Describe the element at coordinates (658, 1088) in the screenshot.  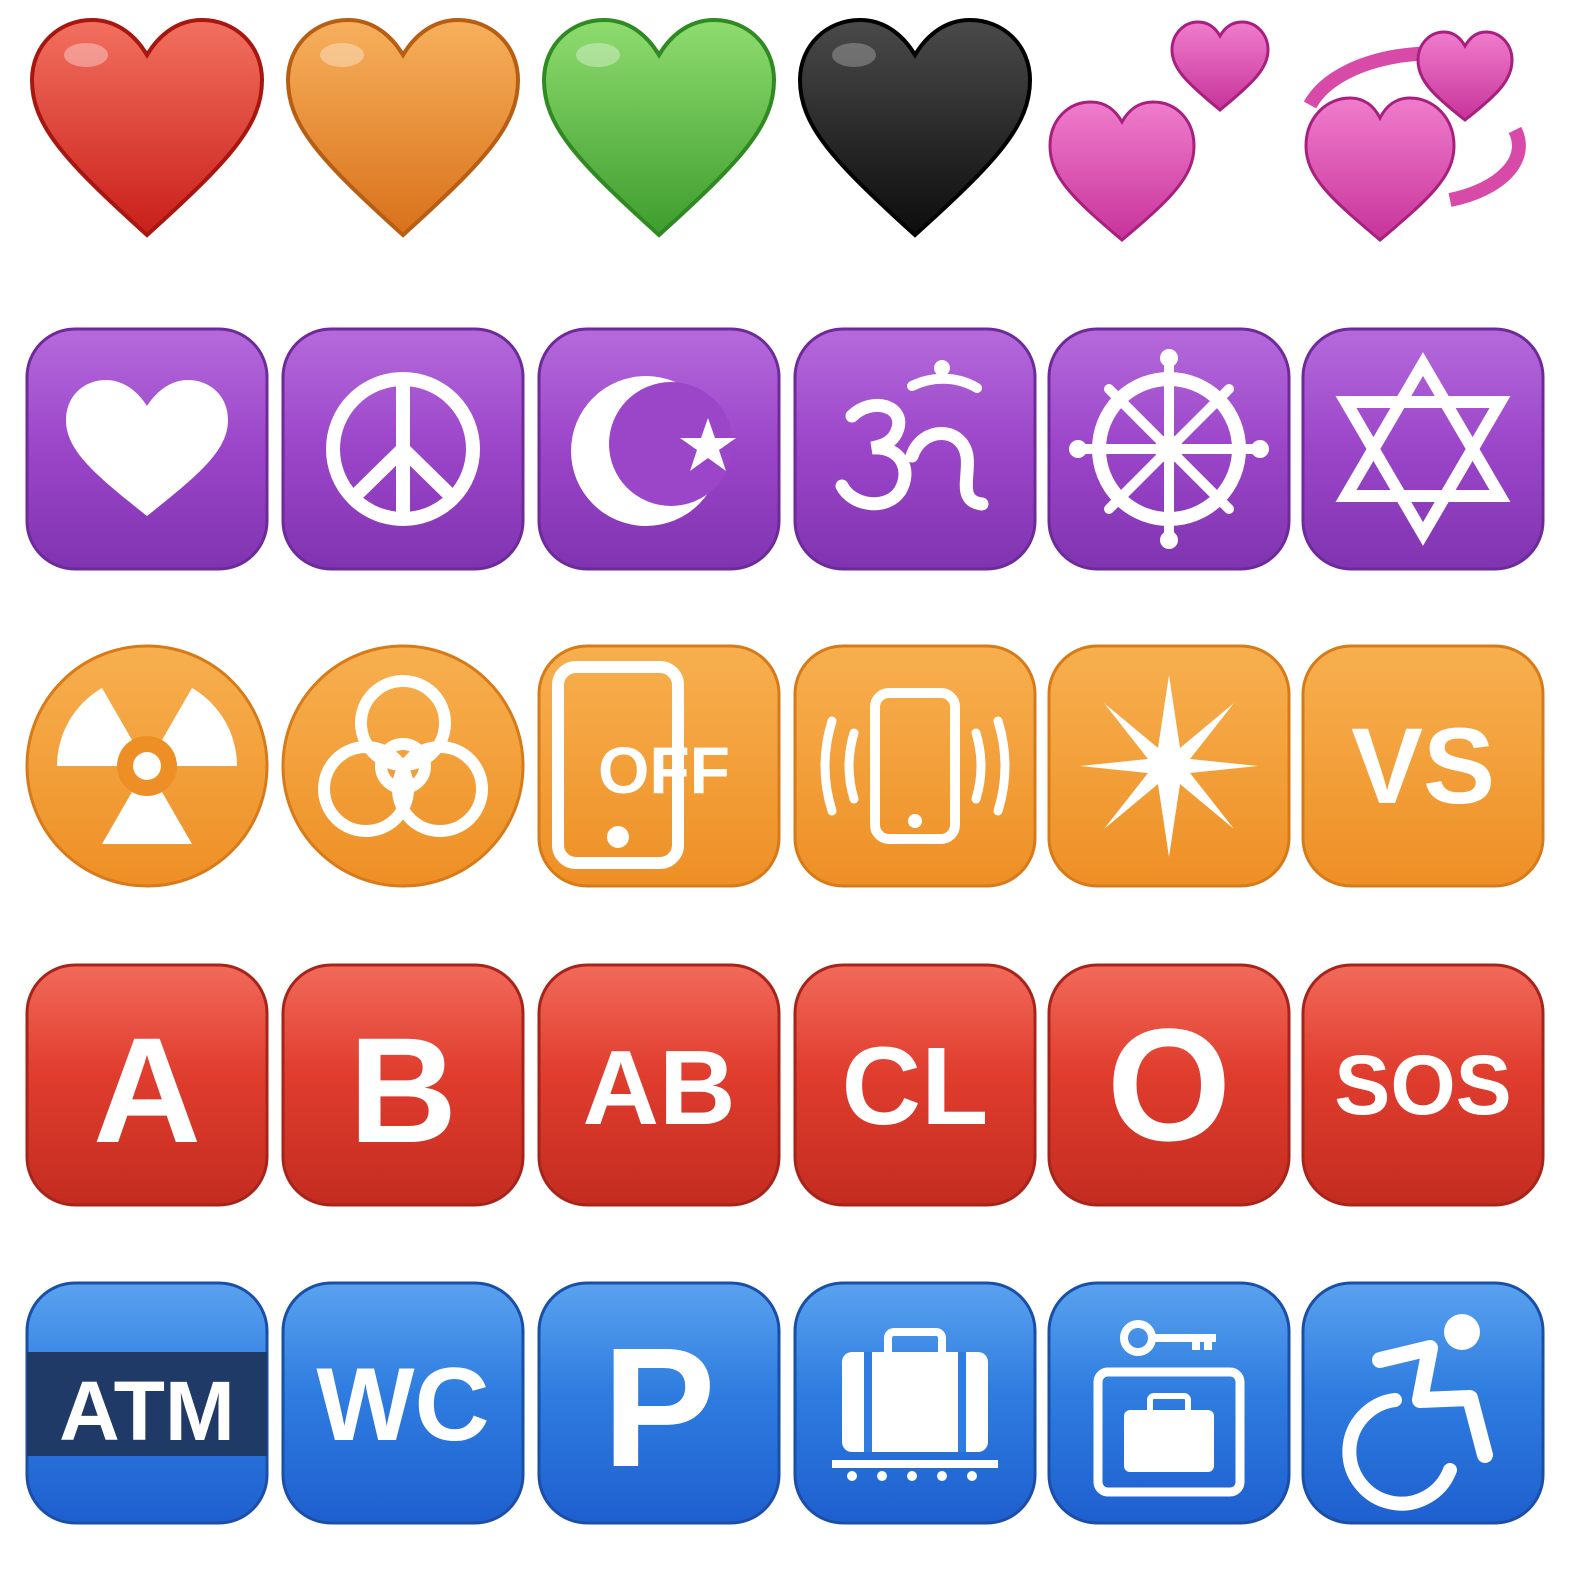
I see `ab-label: AB` at that location.